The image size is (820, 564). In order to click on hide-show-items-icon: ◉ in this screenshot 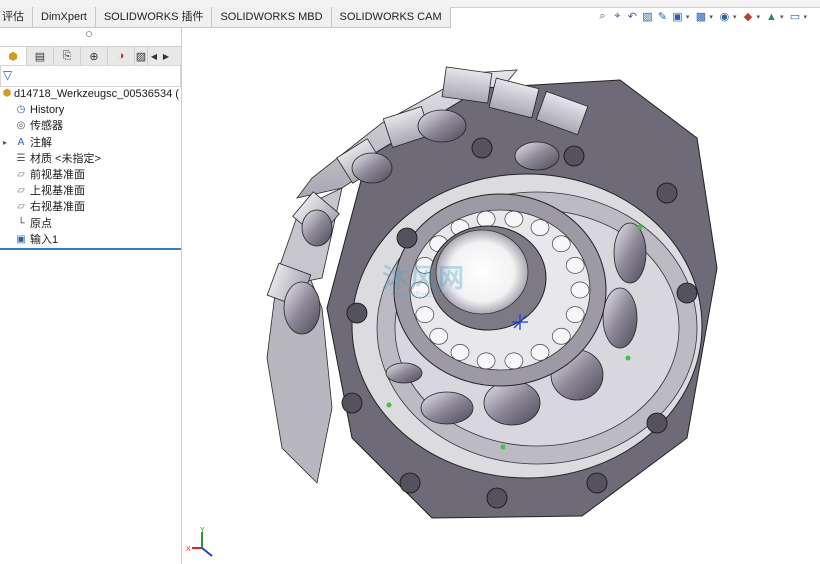, I will do `click(724, 16)`.